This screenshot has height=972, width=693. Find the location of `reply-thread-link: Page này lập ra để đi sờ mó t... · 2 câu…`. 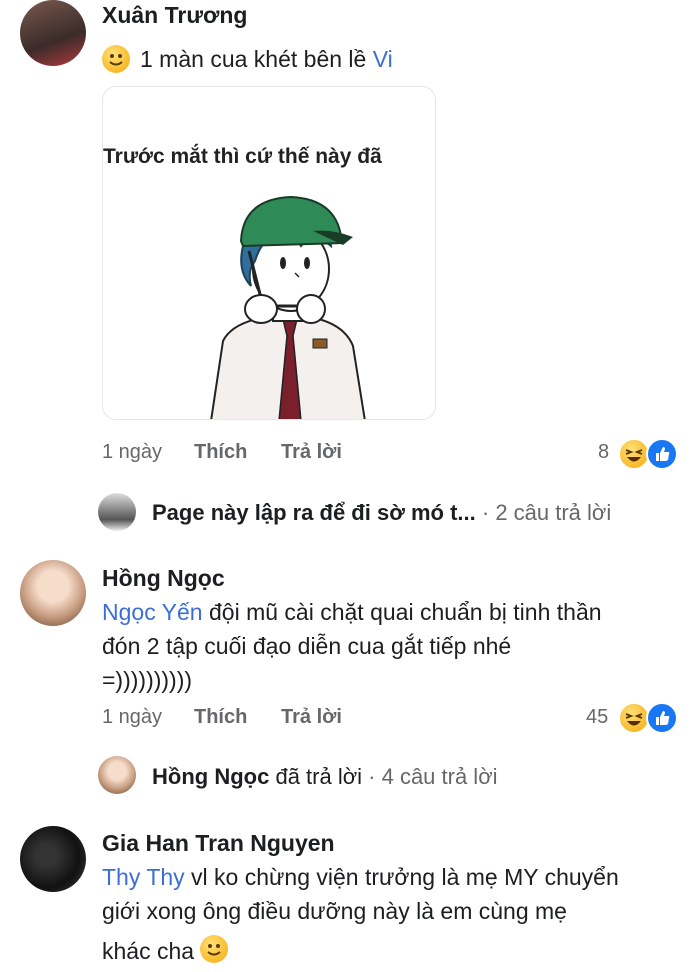

reply-thread-link: Page này lập ra để đi sờ mó t... · 2 câu… is located at coordinates (381, 513).